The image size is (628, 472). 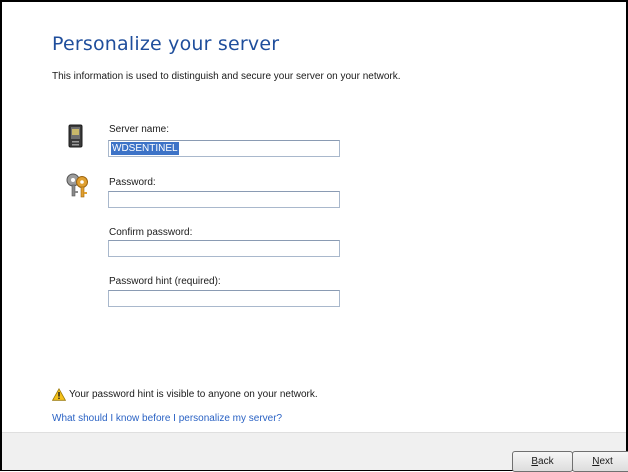 I want to click on server-name-value: WDSENTINEL, so click(x=145, y=148).